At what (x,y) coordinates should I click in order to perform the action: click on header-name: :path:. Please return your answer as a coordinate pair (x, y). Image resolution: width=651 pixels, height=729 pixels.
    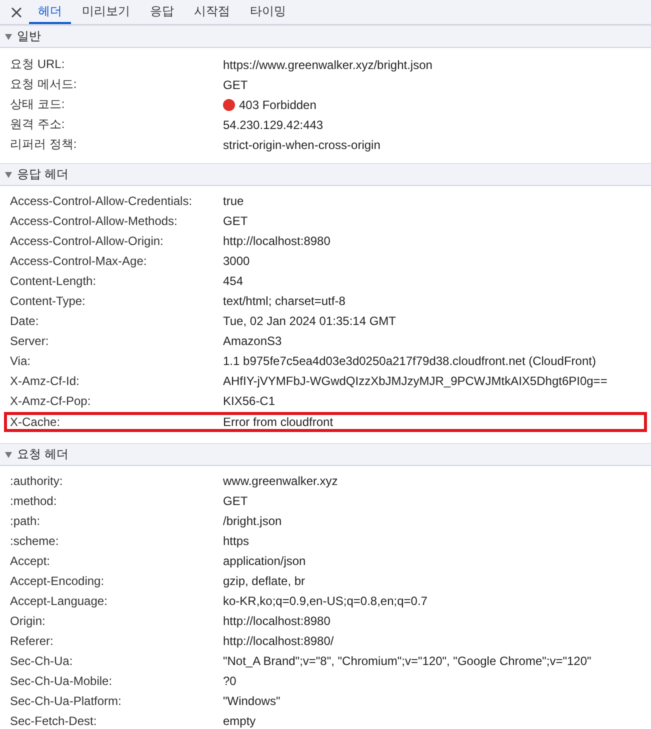
    Looking at the image, I should click on (26, 521).